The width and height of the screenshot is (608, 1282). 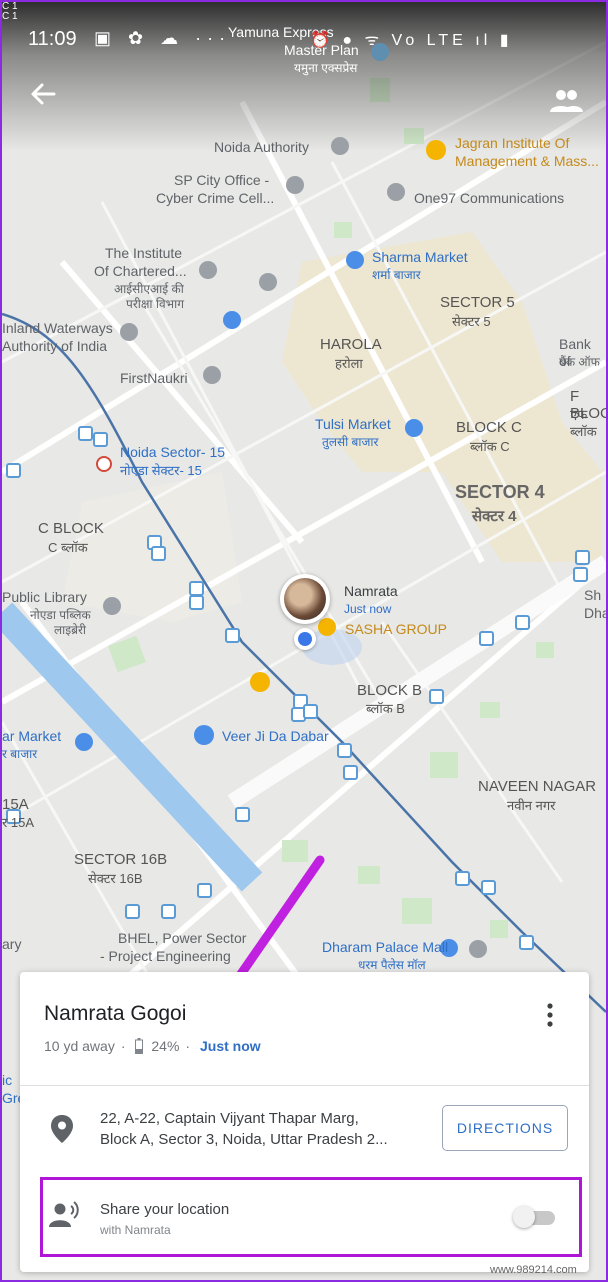 What do you see at coordinates (494, 516) in the screenshot?
I see `map-label-sector-4-2: सेक्टर 4` at bounding box center [494, 516].